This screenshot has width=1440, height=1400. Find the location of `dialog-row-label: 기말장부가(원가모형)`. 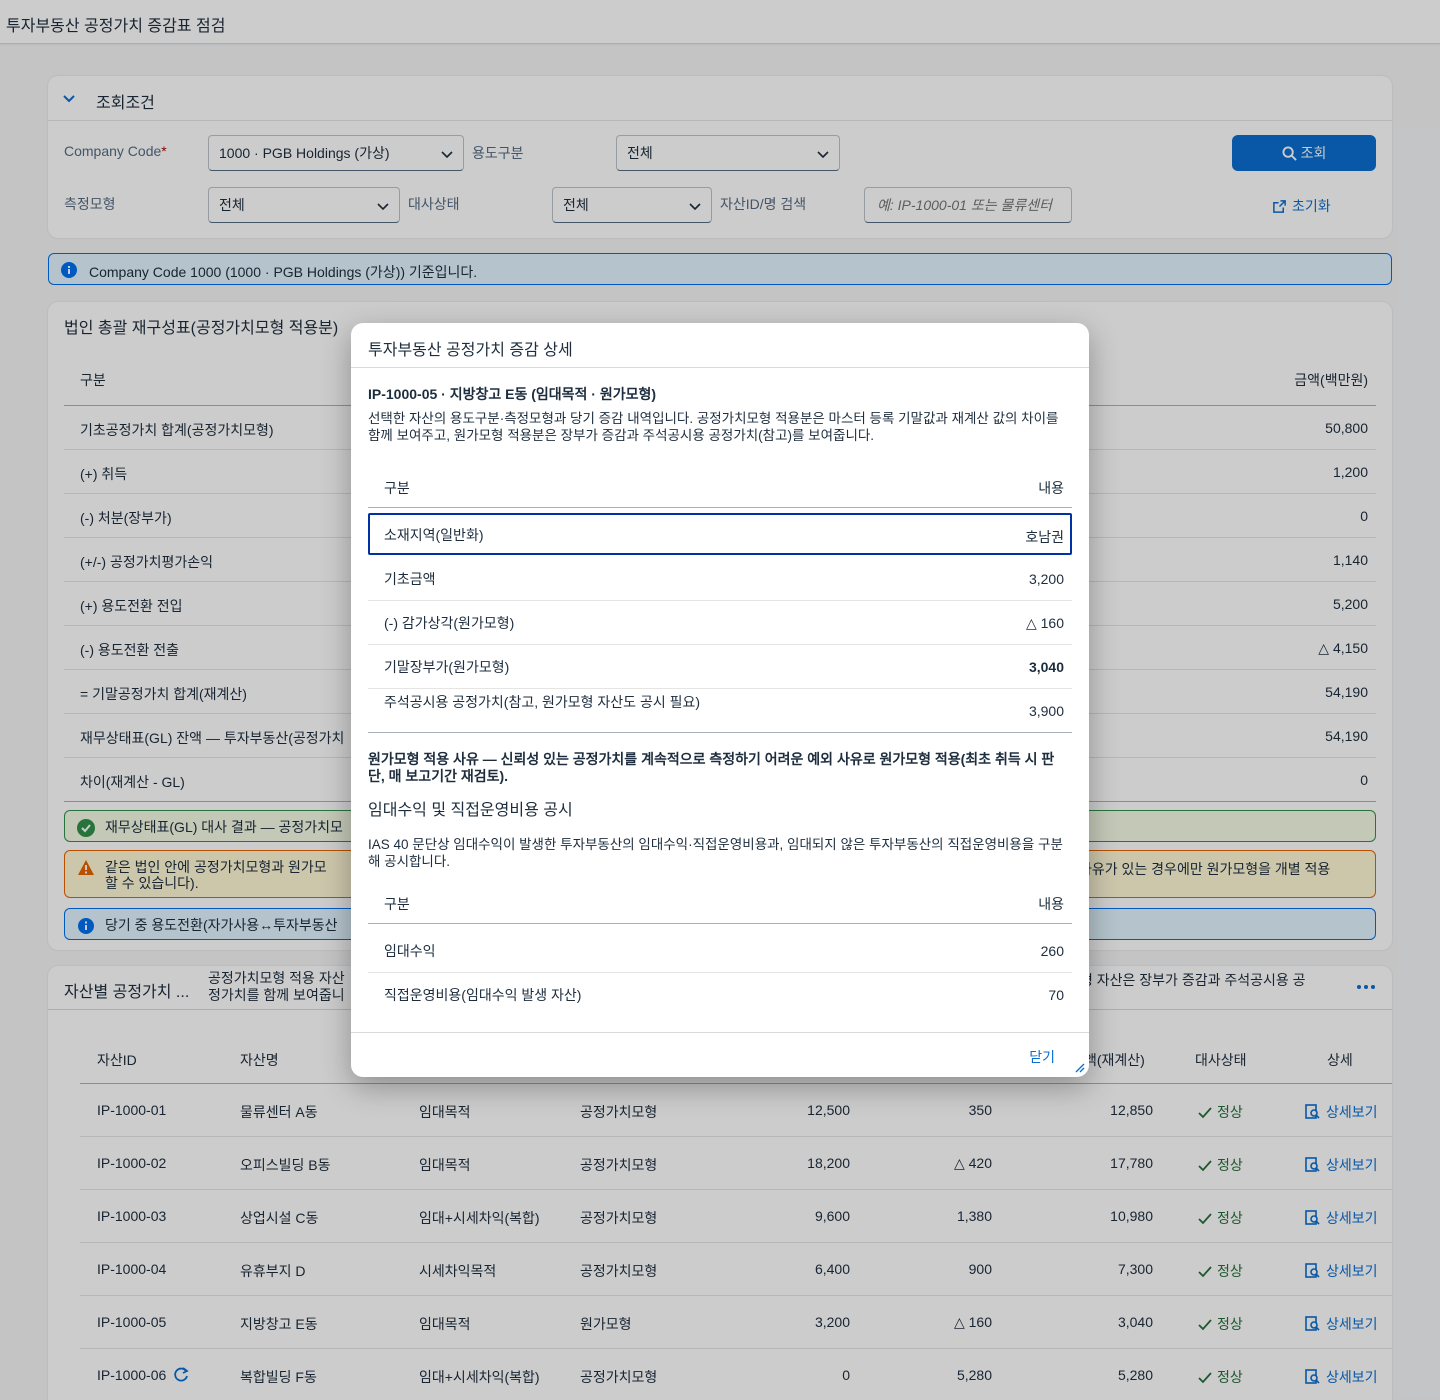

dialog-row-label: 기말장부가(원가모형) is located at coordinates (447, 667).